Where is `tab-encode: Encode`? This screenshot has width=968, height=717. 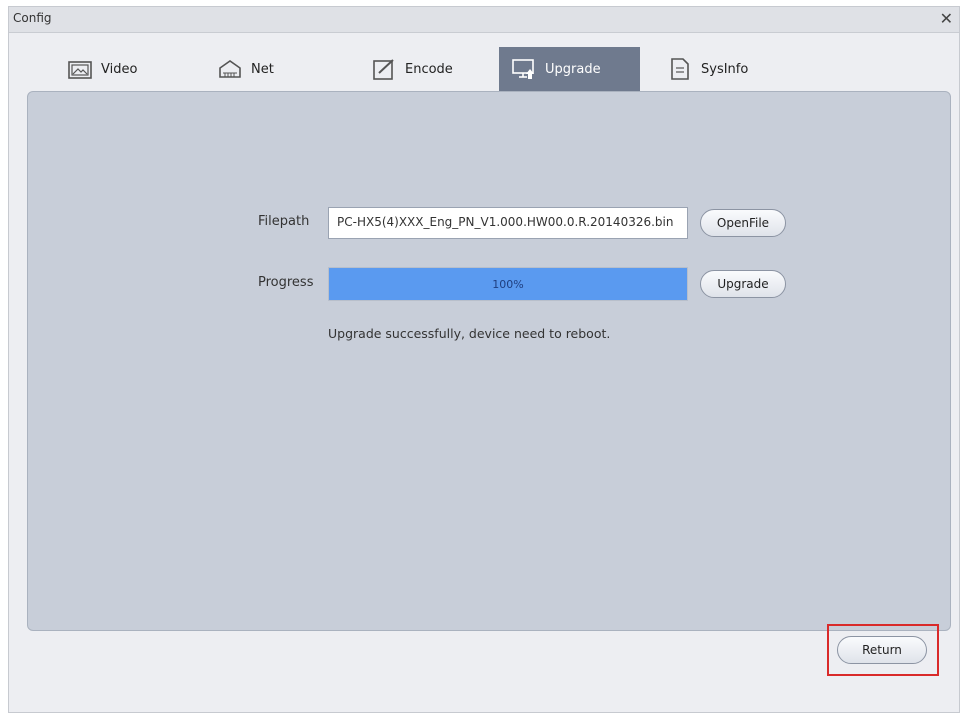 tab-encode: Encode is located at coordinates (412, 69).